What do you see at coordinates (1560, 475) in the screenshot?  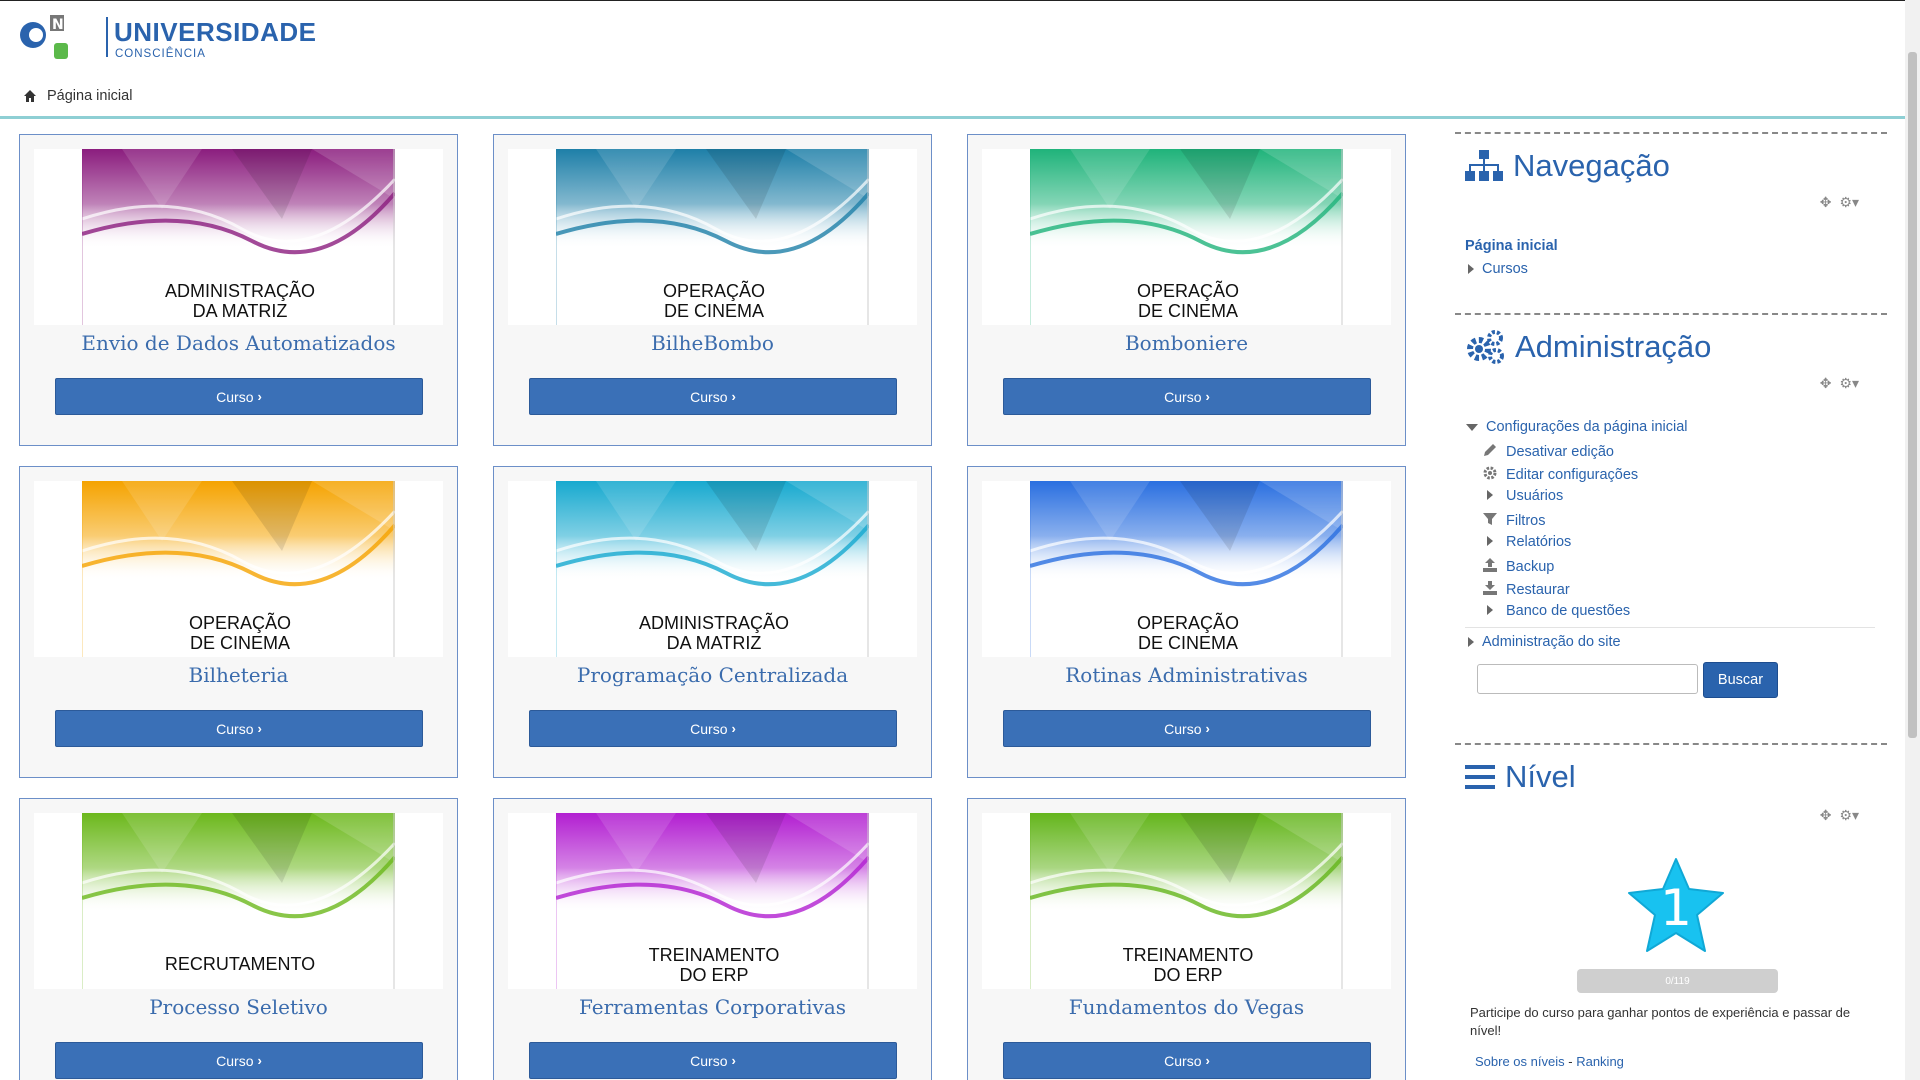 I see `admin-item: Editar configurações` at bounding box center [1560, 475].